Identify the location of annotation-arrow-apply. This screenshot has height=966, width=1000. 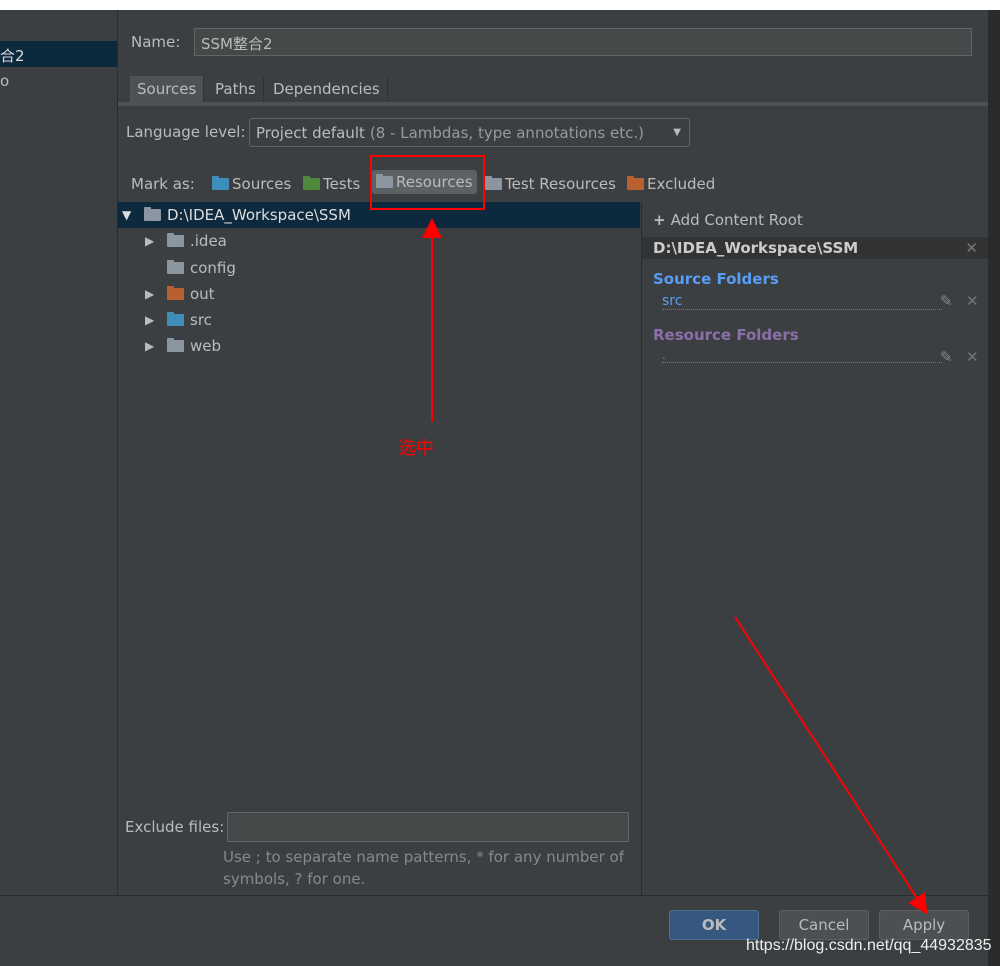
(831, 765).